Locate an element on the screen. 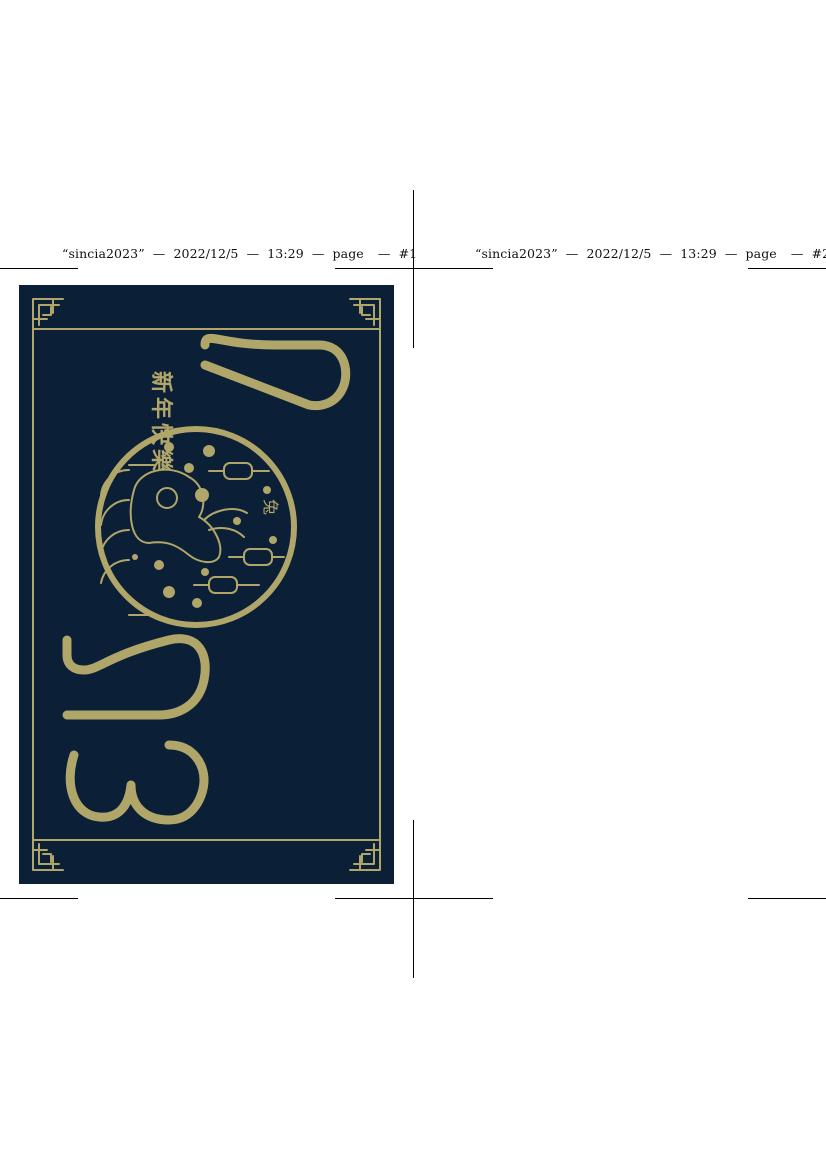 The width and height of the screenshot is (826, 1169). digit-2-top is located at coordinates (275, 372).